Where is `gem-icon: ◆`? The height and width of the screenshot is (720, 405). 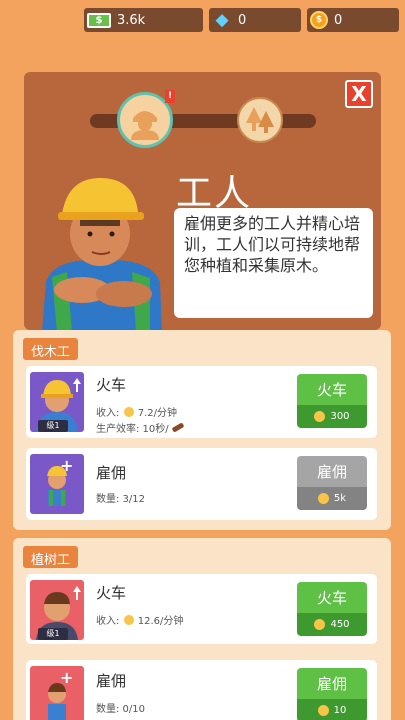
gem-icon: ◆ is located at coordinates (222, 20).